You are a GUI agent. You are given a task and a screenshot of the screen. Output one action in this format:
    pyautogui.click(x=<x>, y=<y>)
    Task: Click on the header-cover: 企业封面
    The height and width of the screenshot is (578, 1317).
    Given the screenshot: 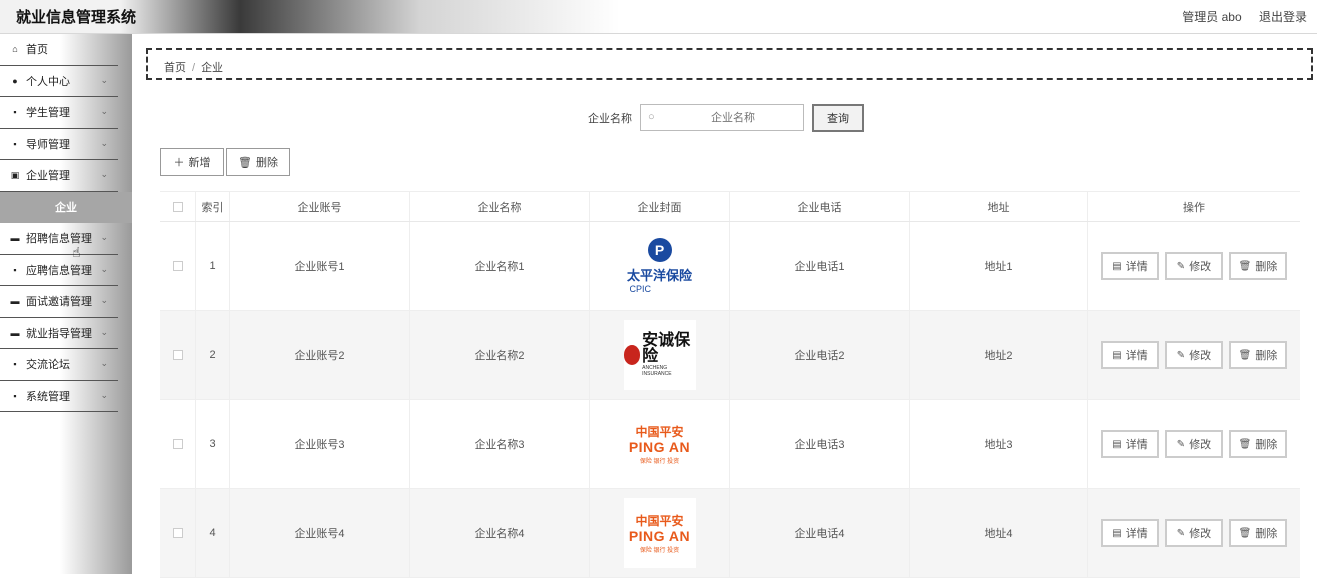 What is the action you would take?
    pyautogui.click(x=660, y=206)
    